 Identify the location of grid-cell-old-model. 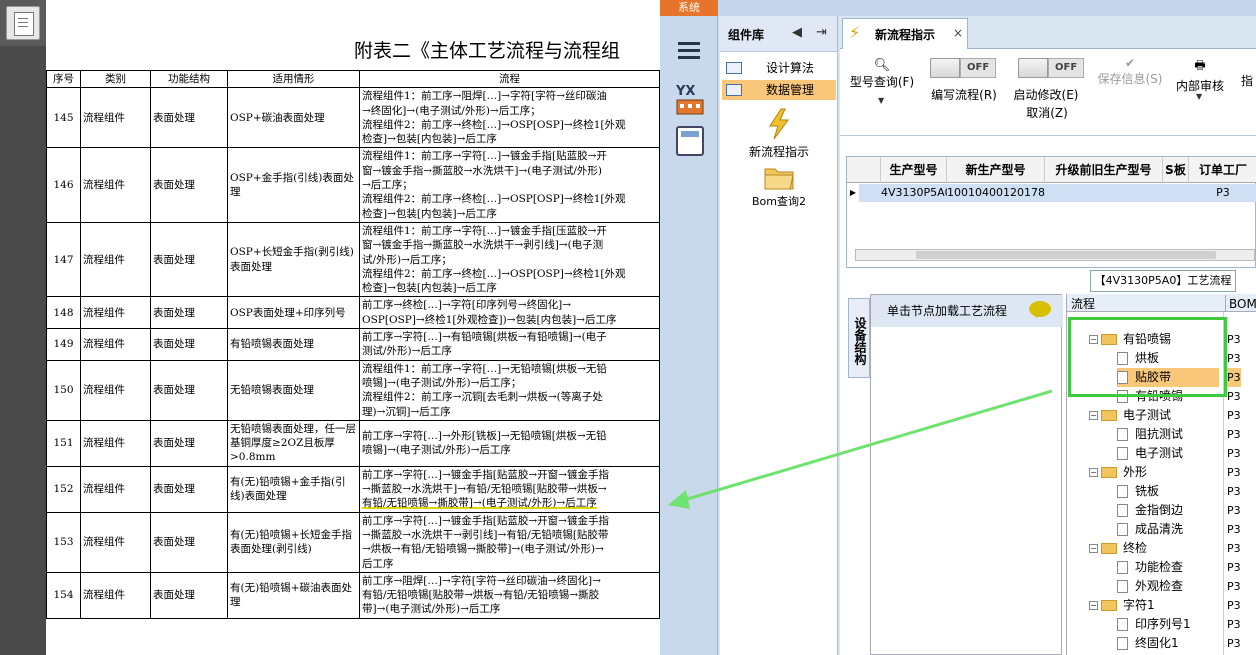
(1104, 193).